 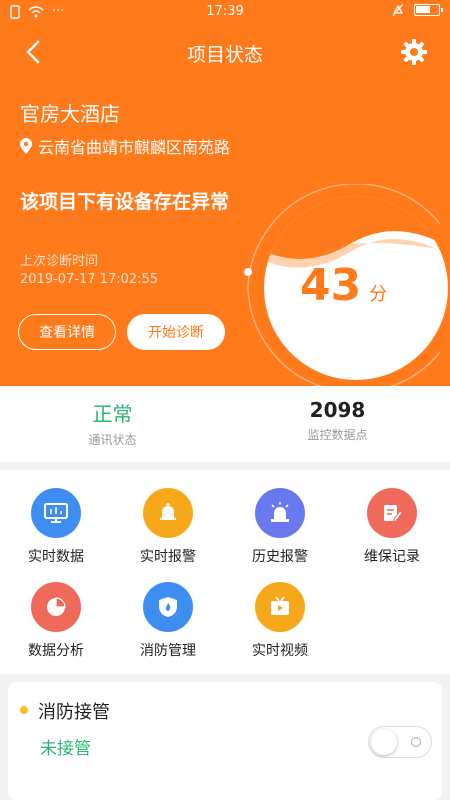 What do you see at coordinates (112, 440) in the screenshot?
I see `comm-status-label: 通讯状态` at bounding box center [112, 440].